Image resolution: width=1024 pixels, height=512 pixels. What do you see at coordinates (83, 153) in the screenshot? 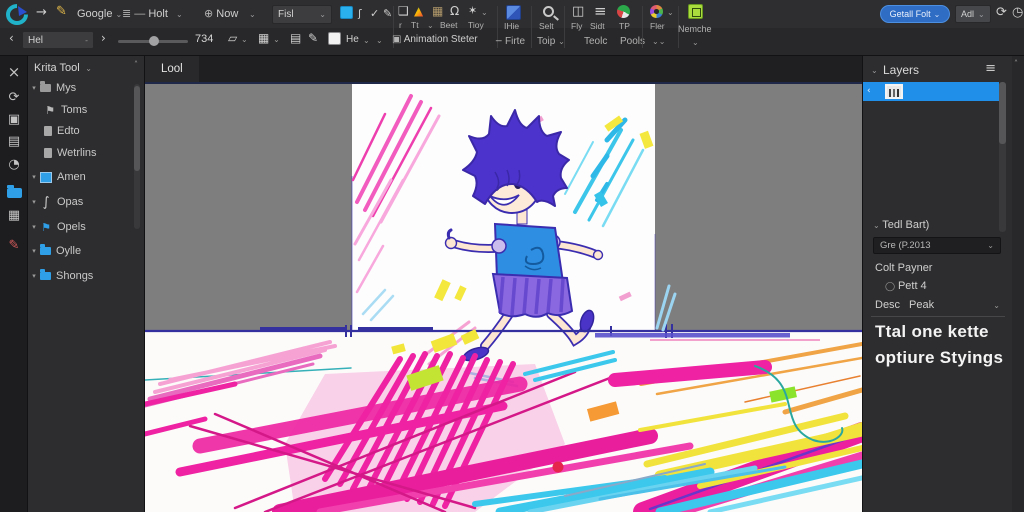
I see `tree-item-wetrlins: Wetrlins` at bounding box center [83, 153].